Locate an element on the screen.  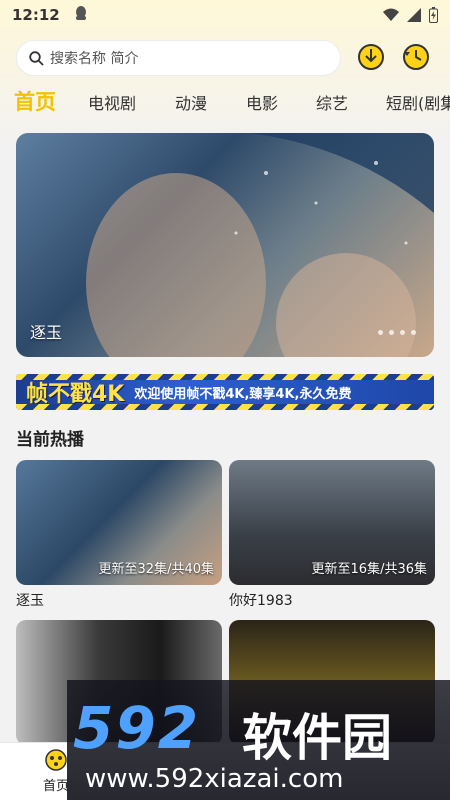
status-bar: 12:12 is located at coordinates (225, 15).